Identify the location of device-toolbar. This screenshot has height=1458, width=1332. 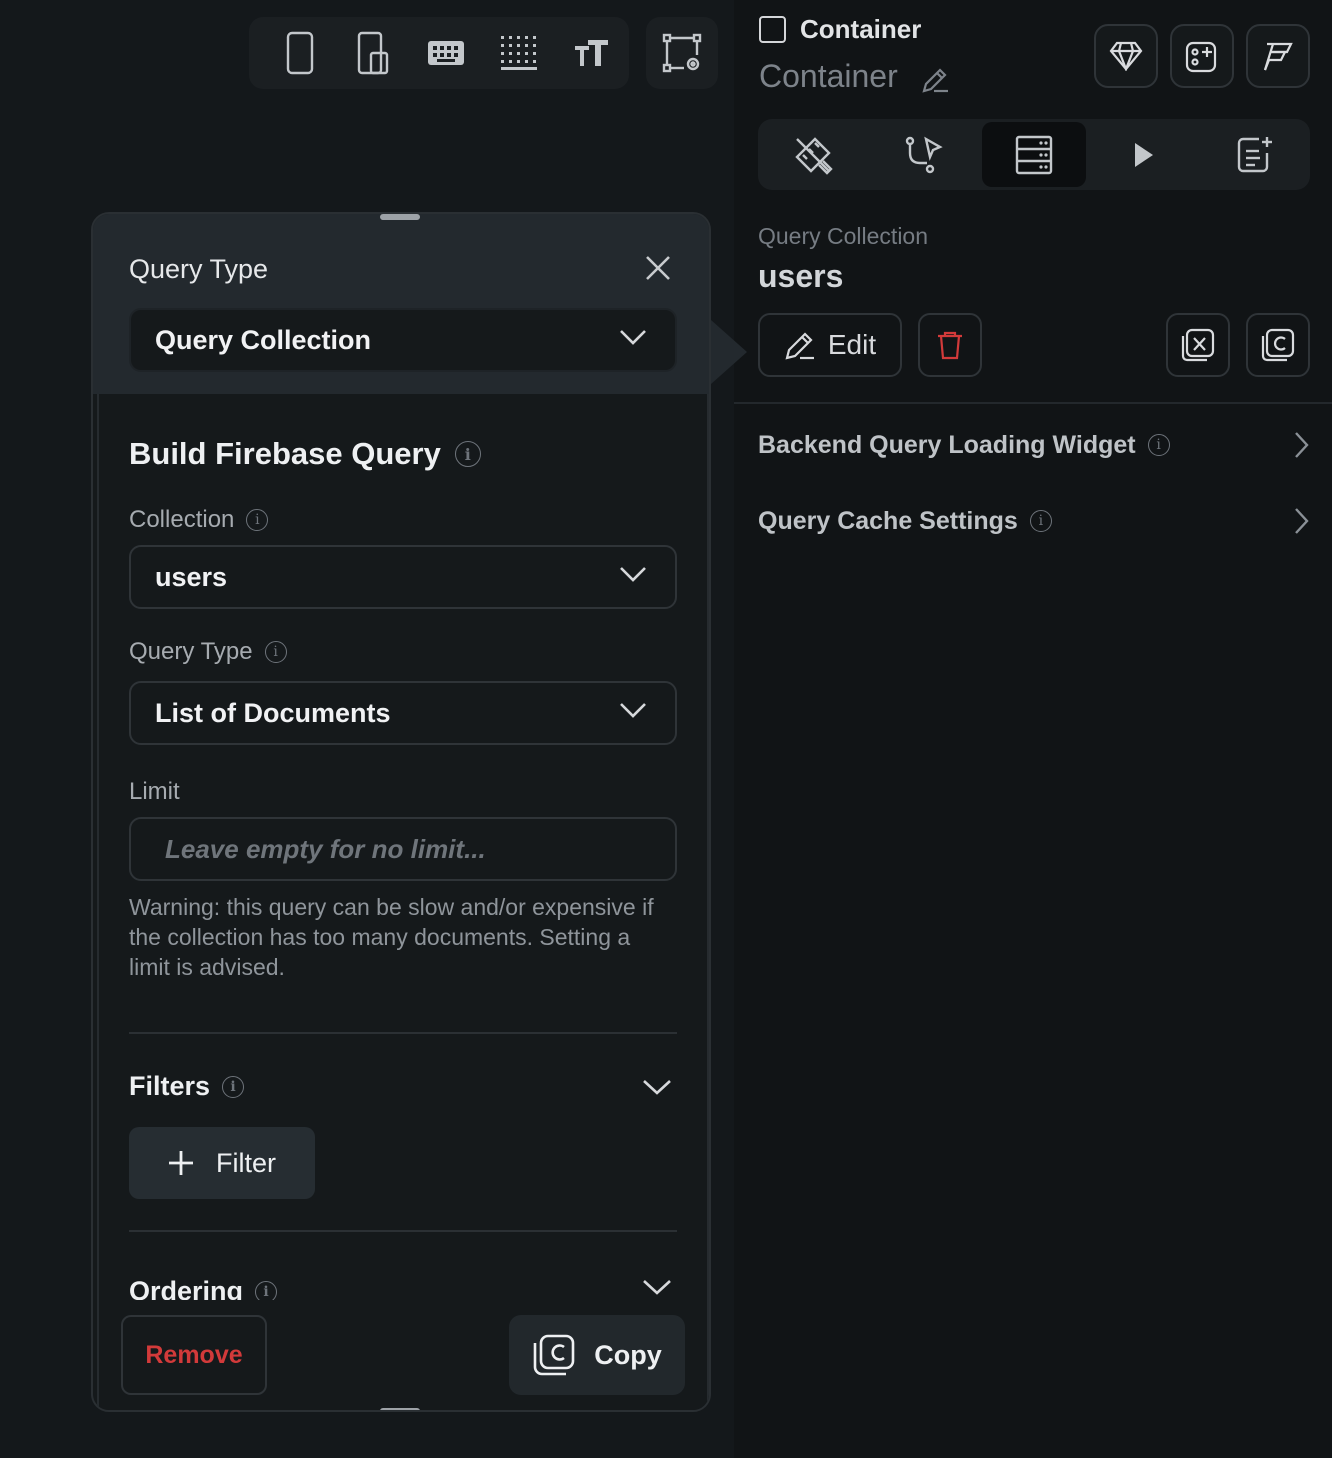
(439, 53).